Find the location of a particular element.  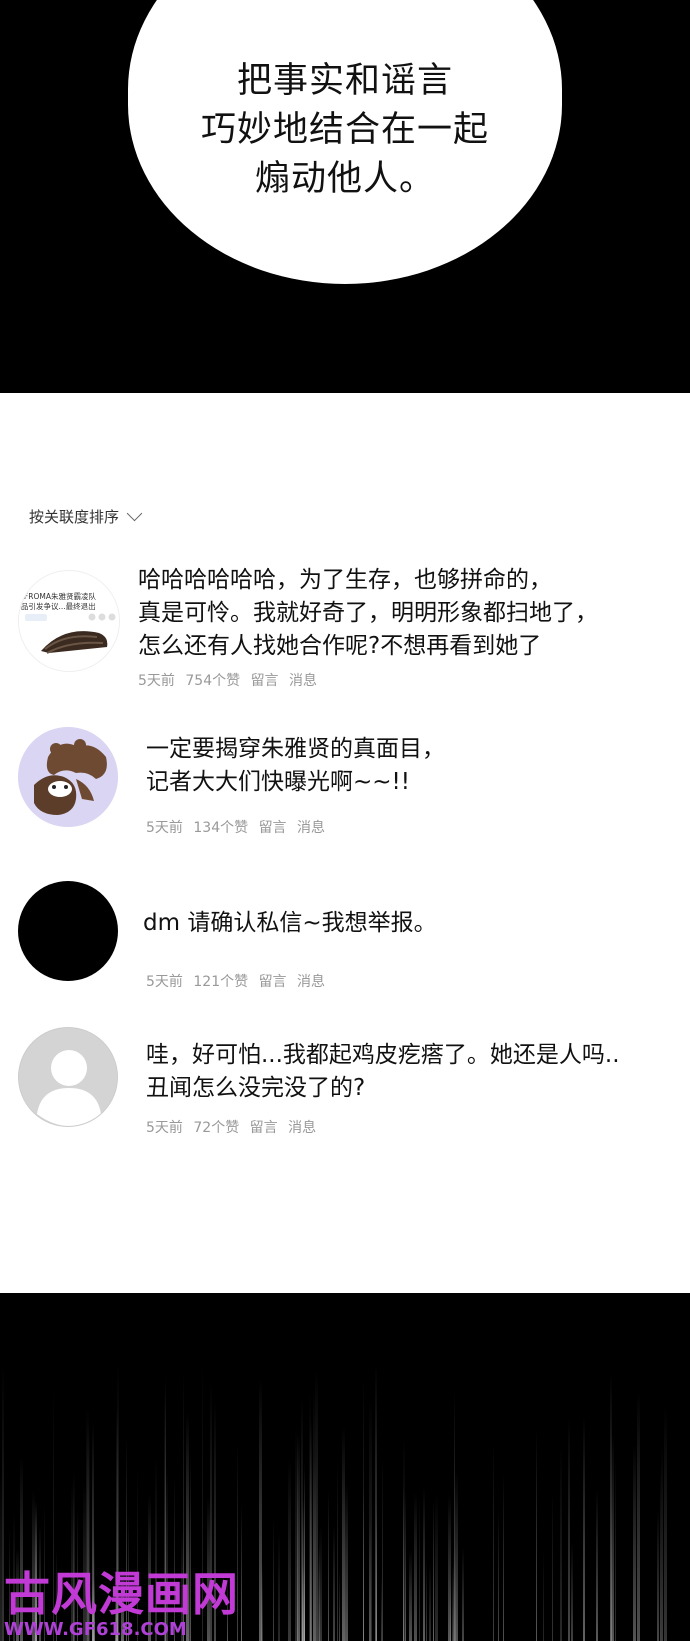

comment-line: 怎么还有人找她合作呢?不想再看到她了 is located at coordinates (340, 646).